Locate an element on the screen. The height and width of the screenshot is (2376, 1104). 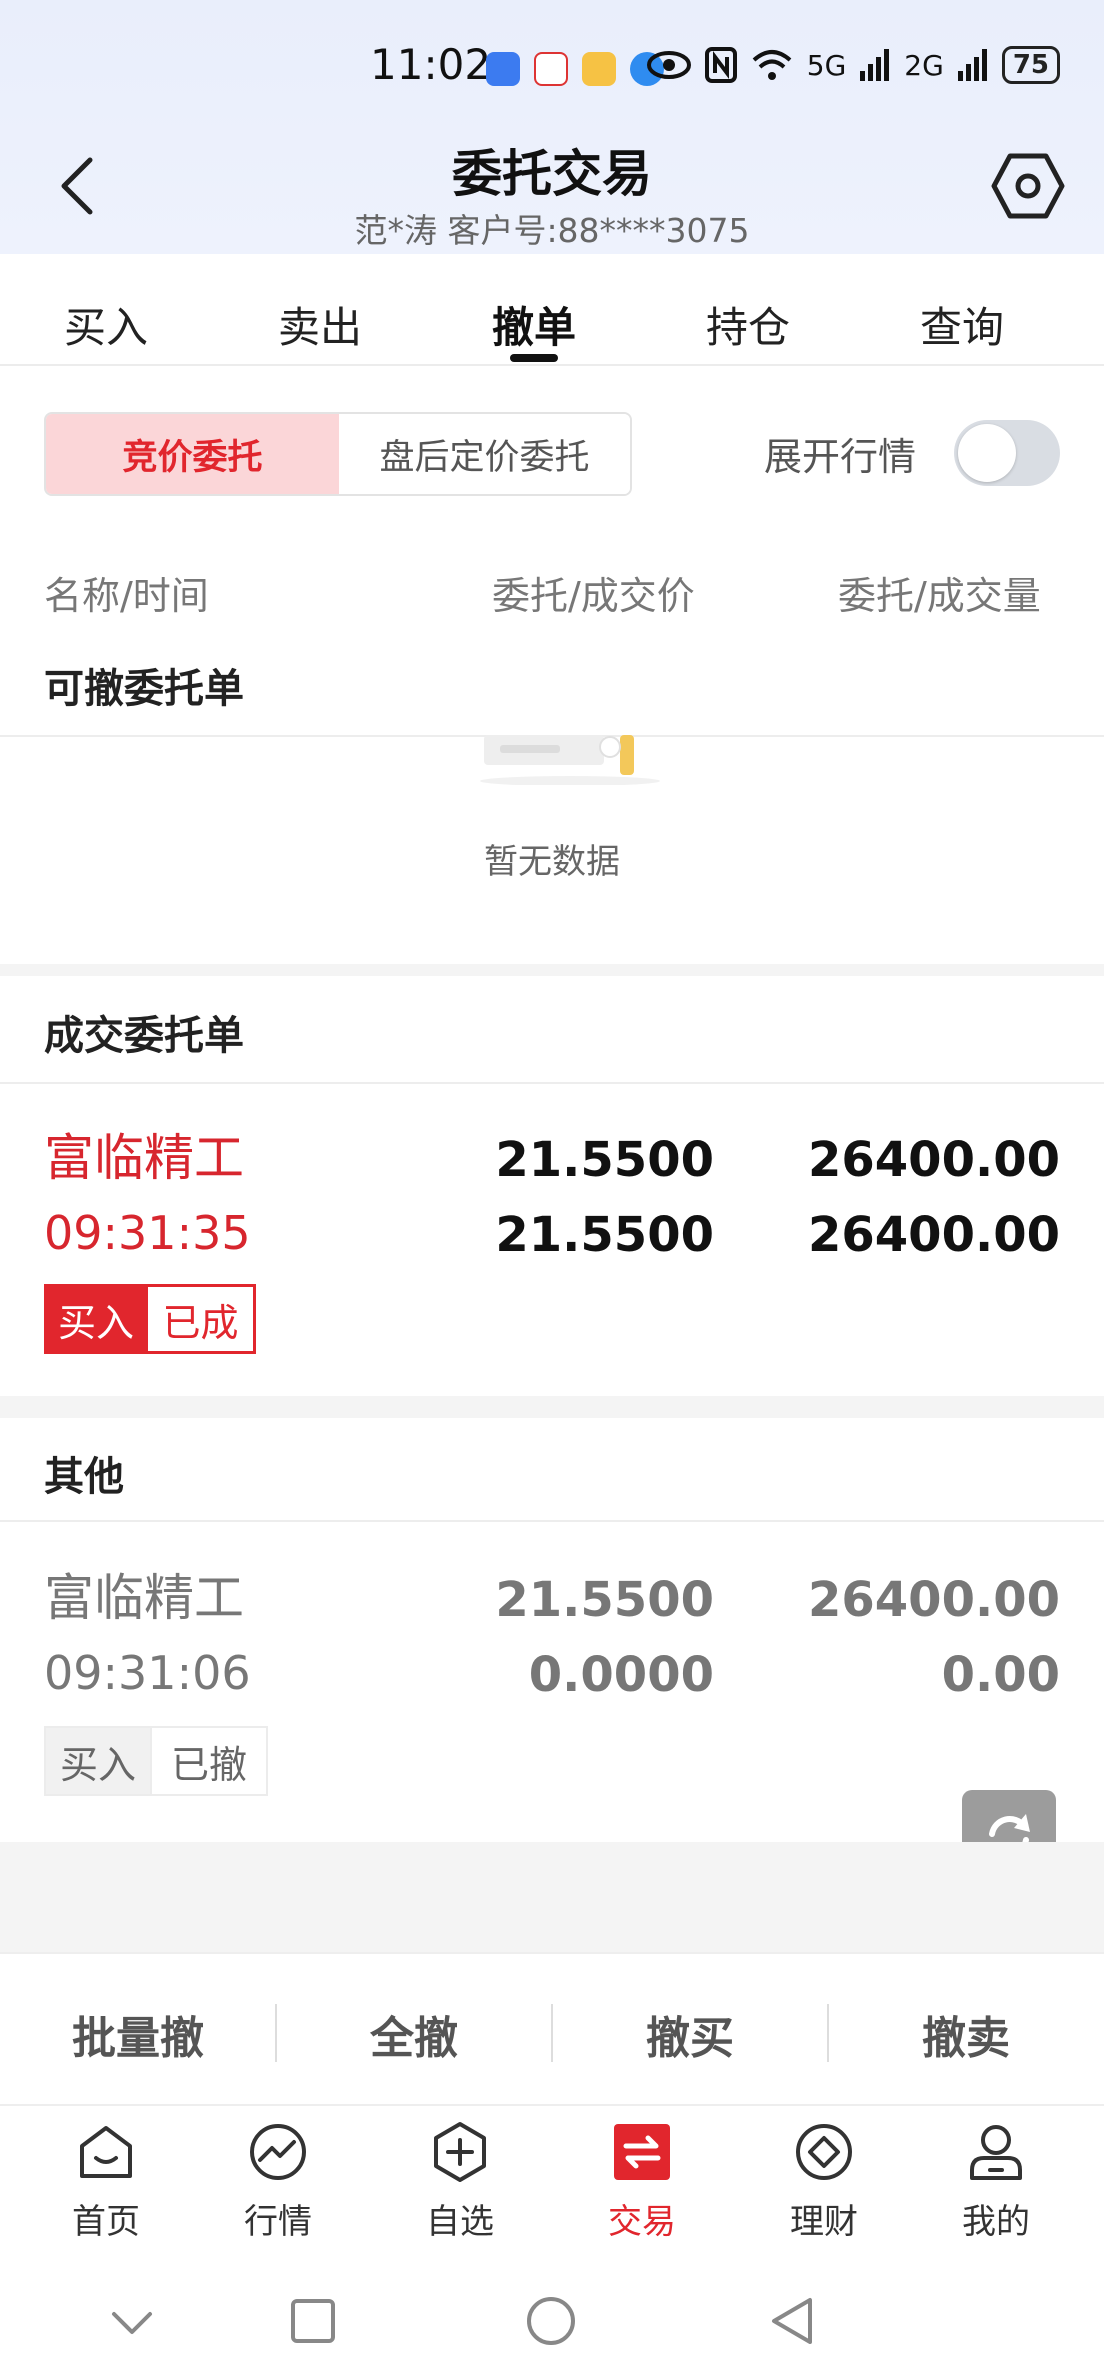
back-triangle-icon is located at coordinates (792, 2321).